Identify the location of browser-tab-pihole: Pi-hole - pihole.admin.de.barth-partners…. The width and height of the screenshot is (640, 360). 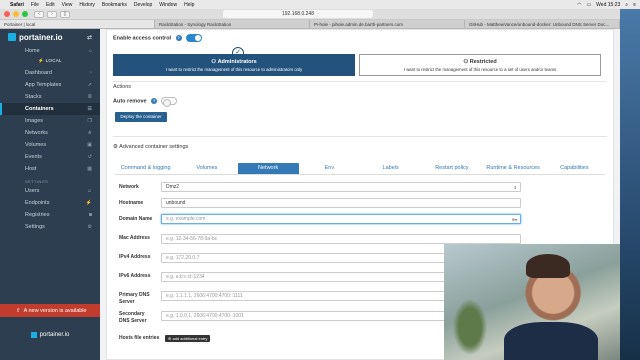
(387, 24).